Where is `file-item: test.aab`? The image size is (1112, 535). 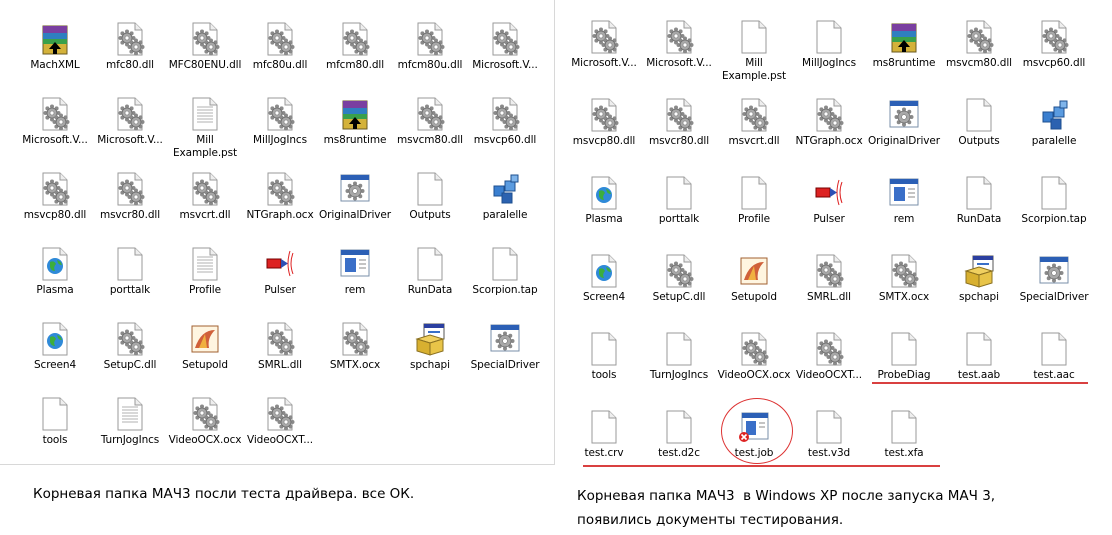 file-item: test.aab is located at coordinates (979, 367).